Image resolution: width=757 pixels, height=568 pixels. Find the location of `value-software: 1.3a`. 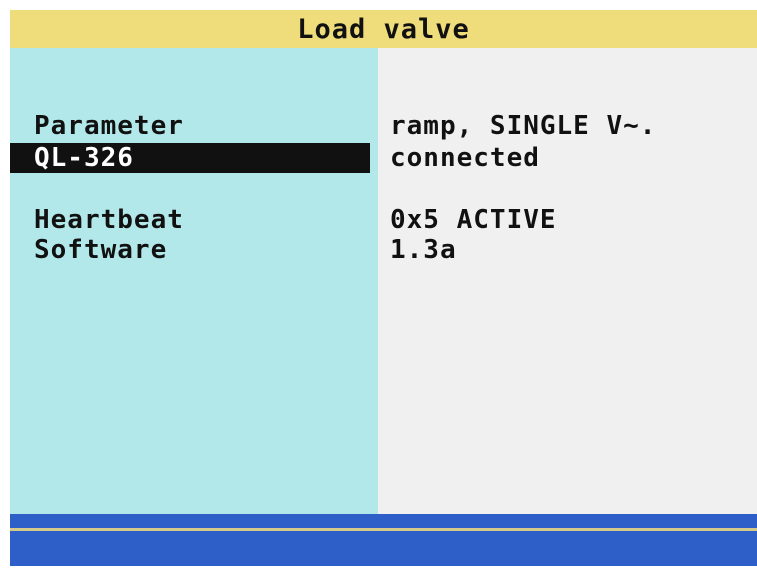

value-software: 1.3a is located at coordinates (423, 250).